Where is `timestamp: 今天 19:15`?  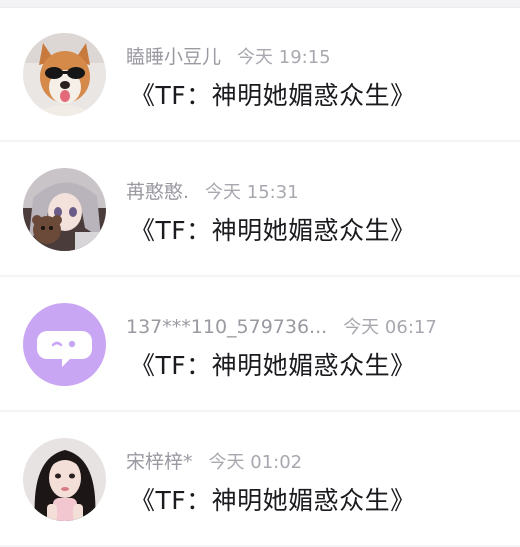
timestamp: 今天 19:15 is located at coordinates (284, 57).